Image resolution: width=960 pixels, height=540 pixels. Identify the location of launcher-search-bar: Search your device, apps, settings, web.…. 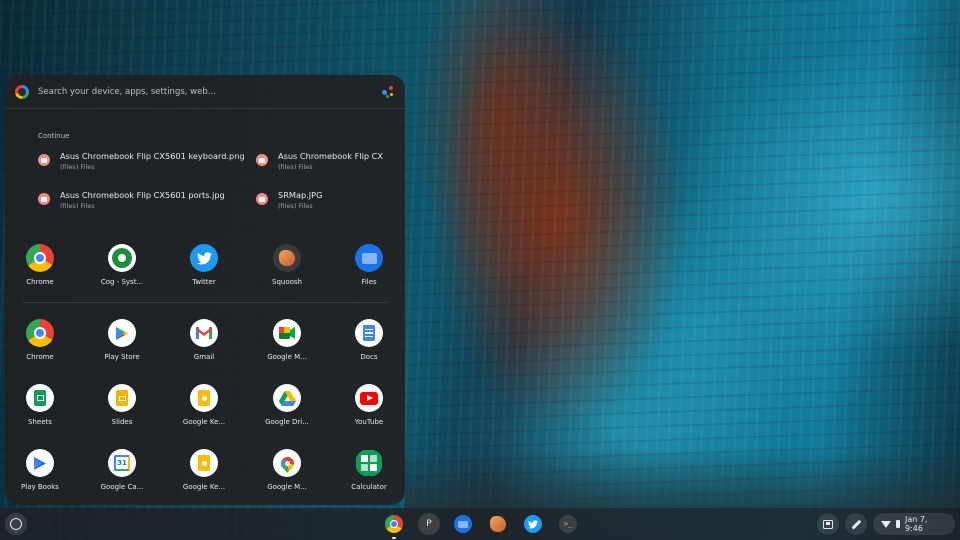
(205, 92).